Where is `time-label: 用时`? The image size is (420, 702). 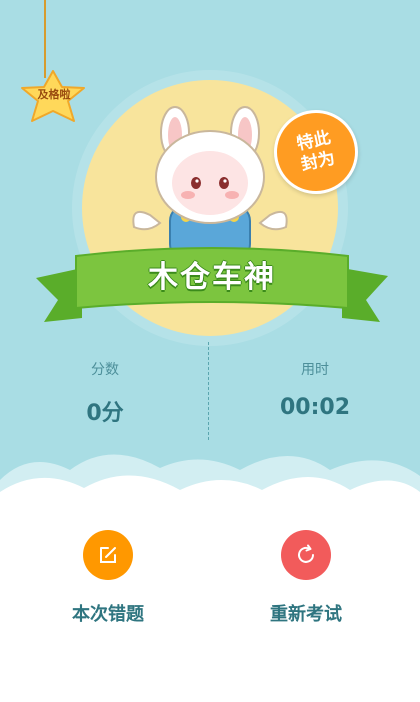
time-label: 用时 is located at coordinates (315, 370).